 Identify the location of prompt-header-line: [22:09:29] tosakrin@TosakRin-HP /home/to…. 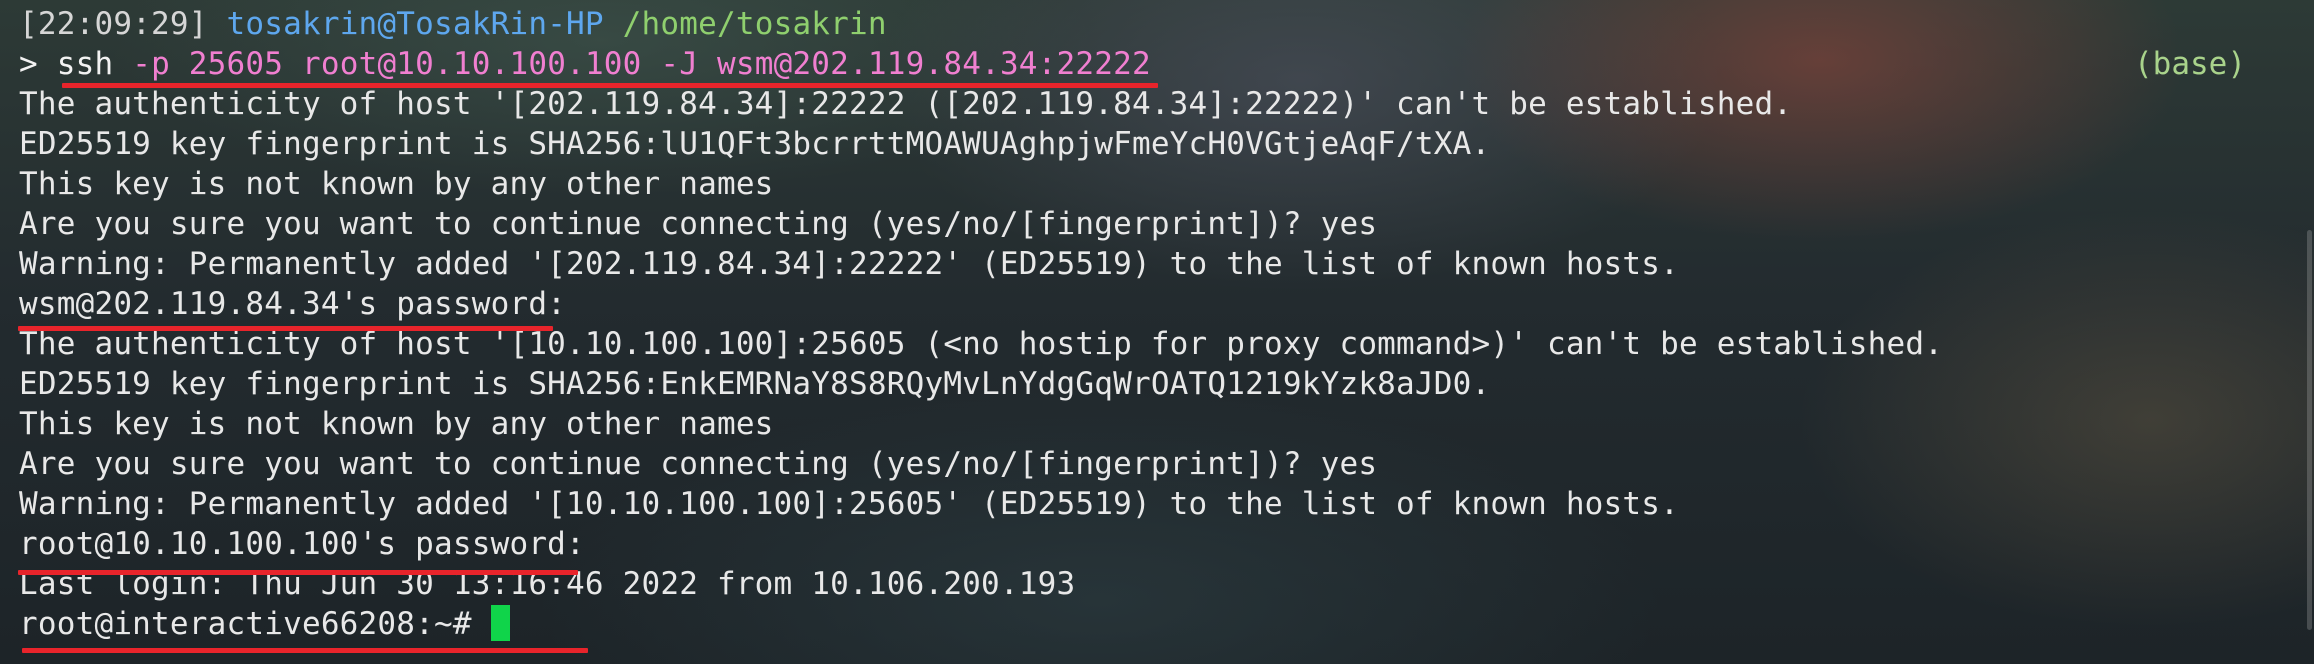
(981, 24).